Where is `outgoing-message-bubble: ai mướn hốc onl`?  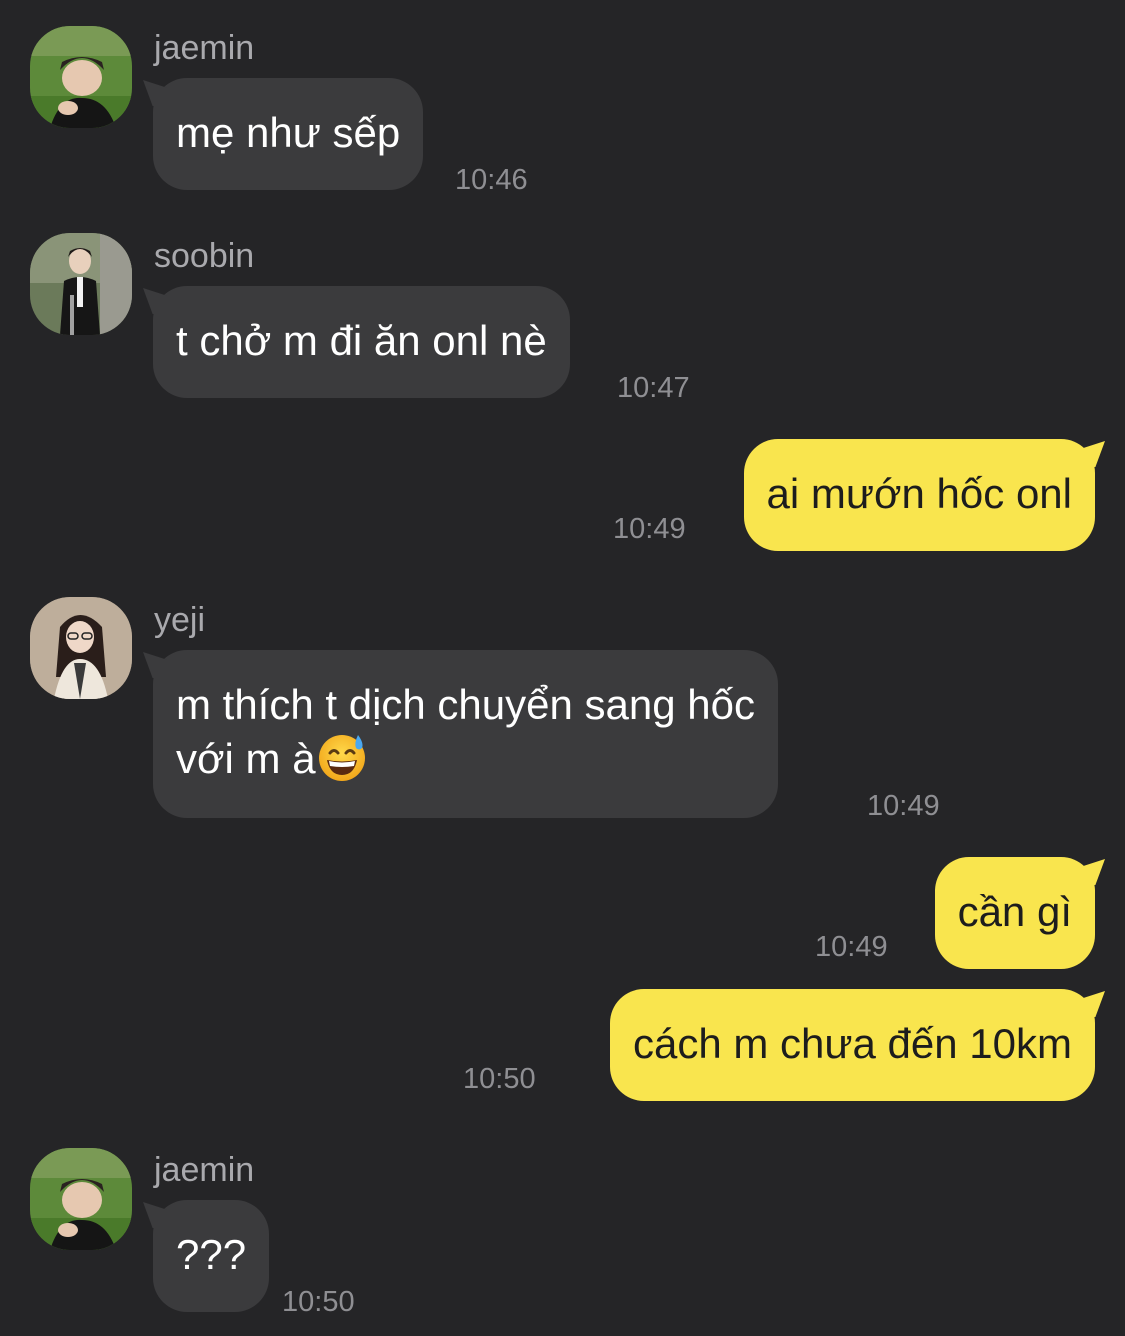 outgoing-message-bubble: ai mướn hốc onl is located at coordinates (919, 495).